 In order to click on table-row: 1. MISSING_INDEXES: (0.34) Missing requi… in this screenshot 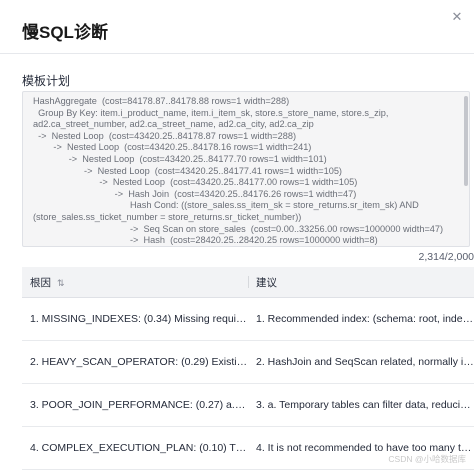, I will do `click(248, 319)`.